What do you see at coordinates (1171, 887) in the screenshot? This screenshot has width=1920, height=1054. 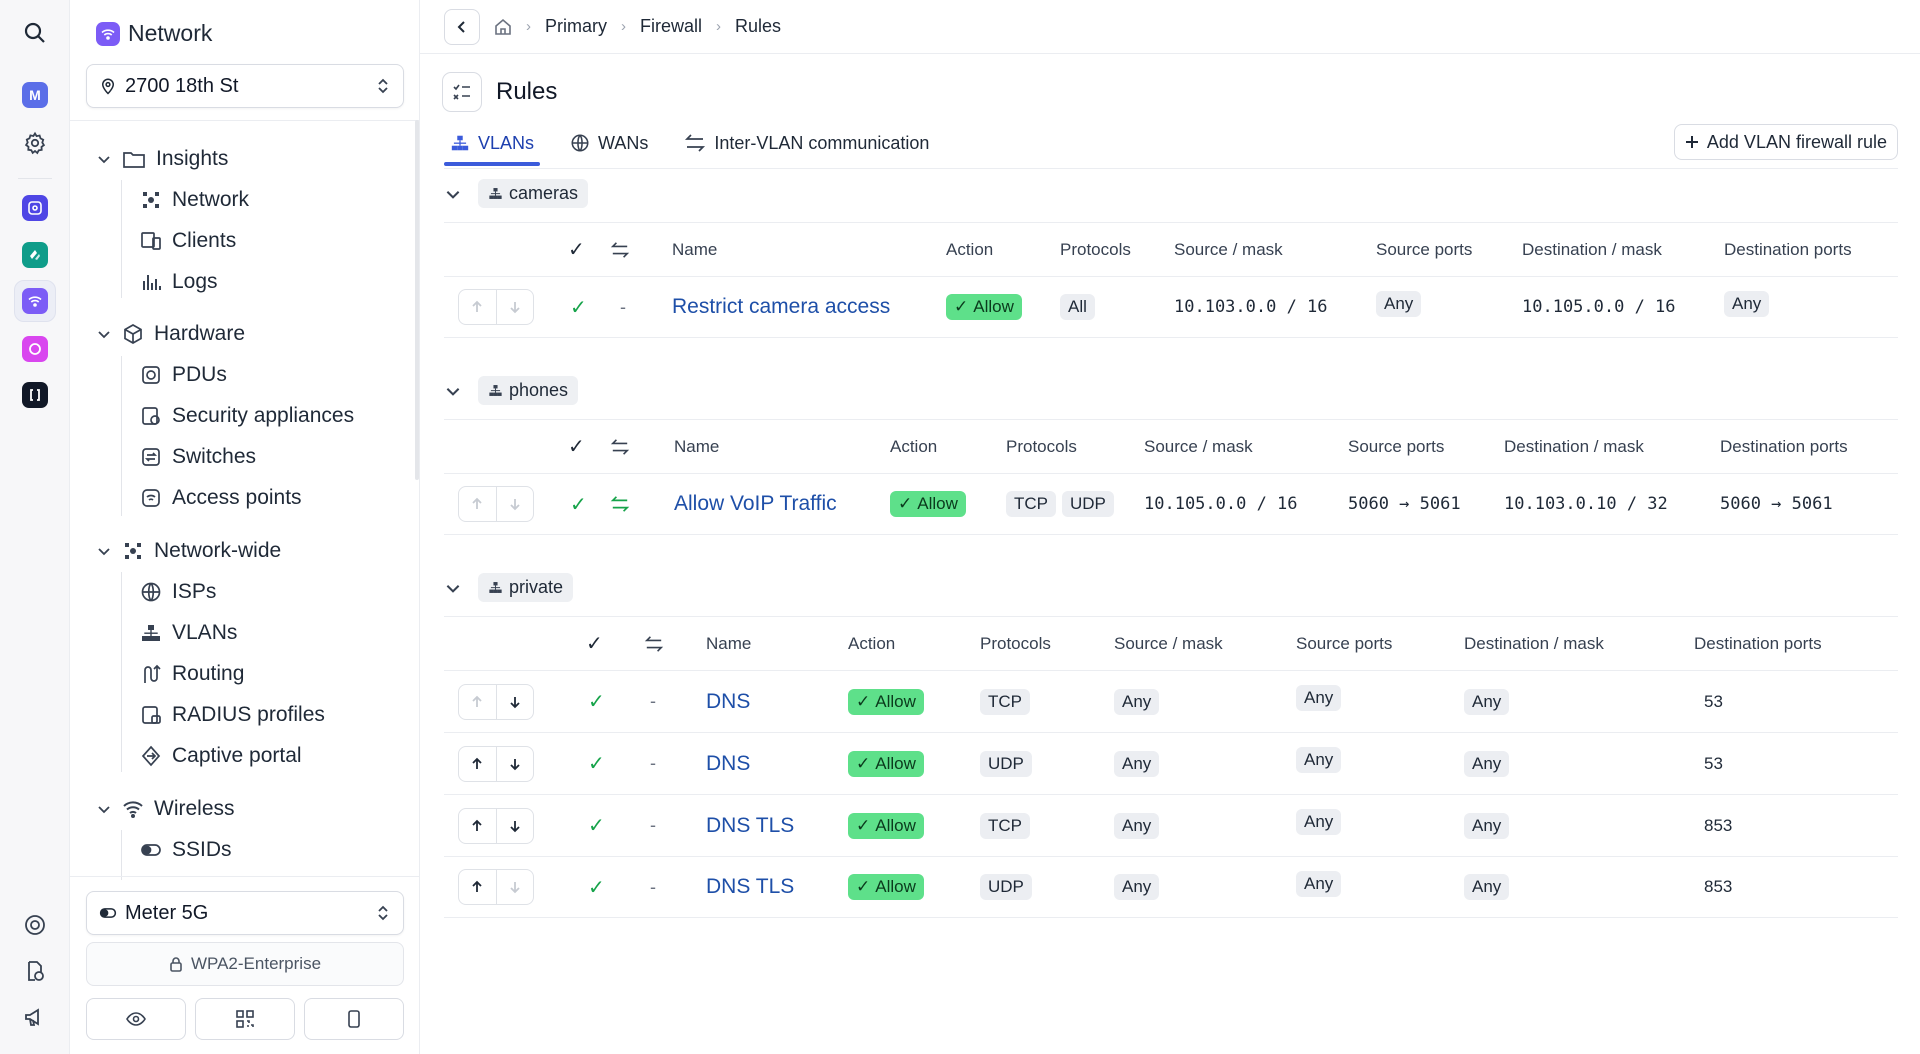 I see `table-row: ✓ - DNS TLS ✓ Allow UDP Any Any Any 853` at bounding box center [1171, 887].